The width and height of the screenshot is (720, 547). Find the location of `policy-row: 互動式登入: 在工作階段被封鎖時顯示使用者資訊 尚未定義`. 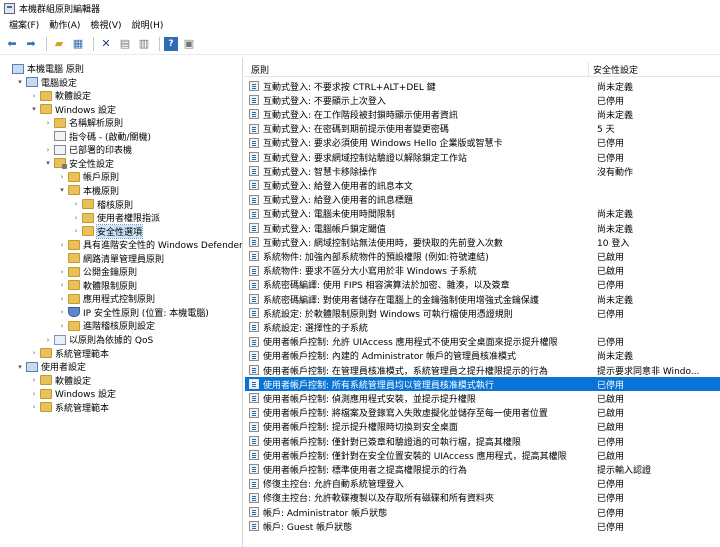

policy-row: 互動式登入: 在工作階段被封鎖時顯示使用者資訊 尚未定義 is located at coordinates (482, 114).